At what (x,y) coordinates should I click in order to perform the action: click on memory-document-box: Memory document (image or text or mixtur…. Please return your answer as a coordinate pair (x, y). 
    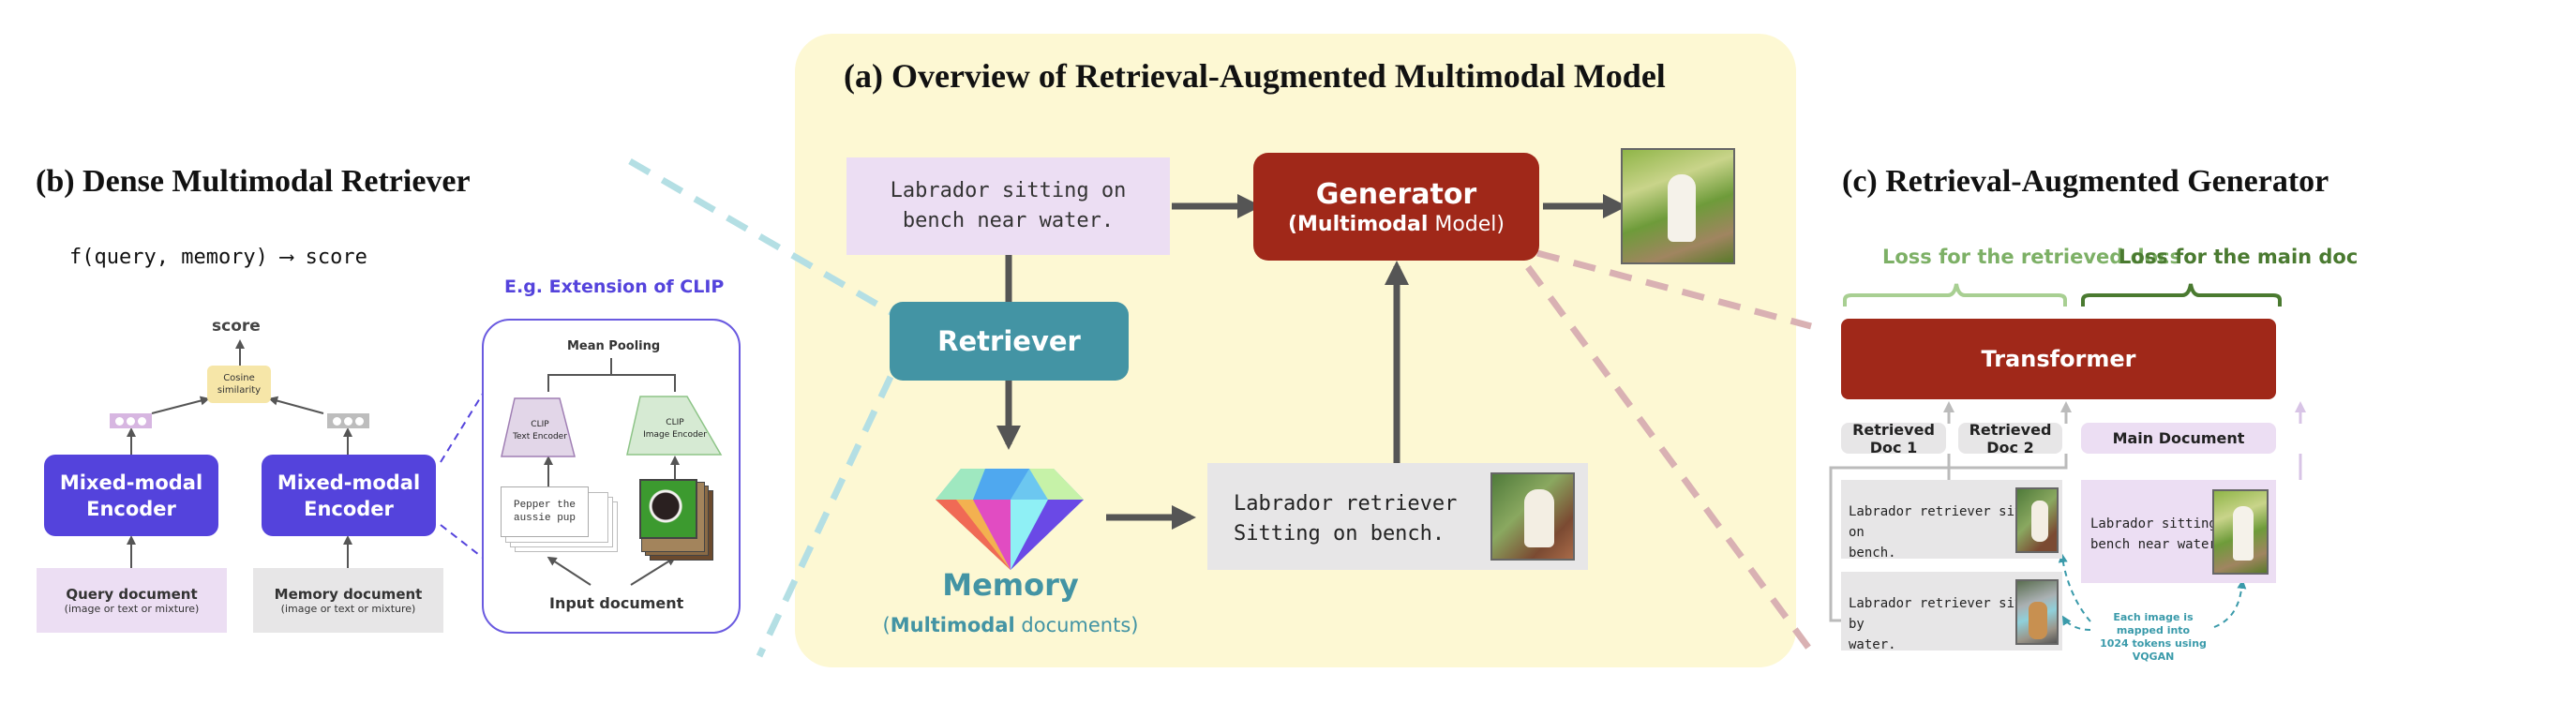
    Looking at the image, I should click on (348, 600).